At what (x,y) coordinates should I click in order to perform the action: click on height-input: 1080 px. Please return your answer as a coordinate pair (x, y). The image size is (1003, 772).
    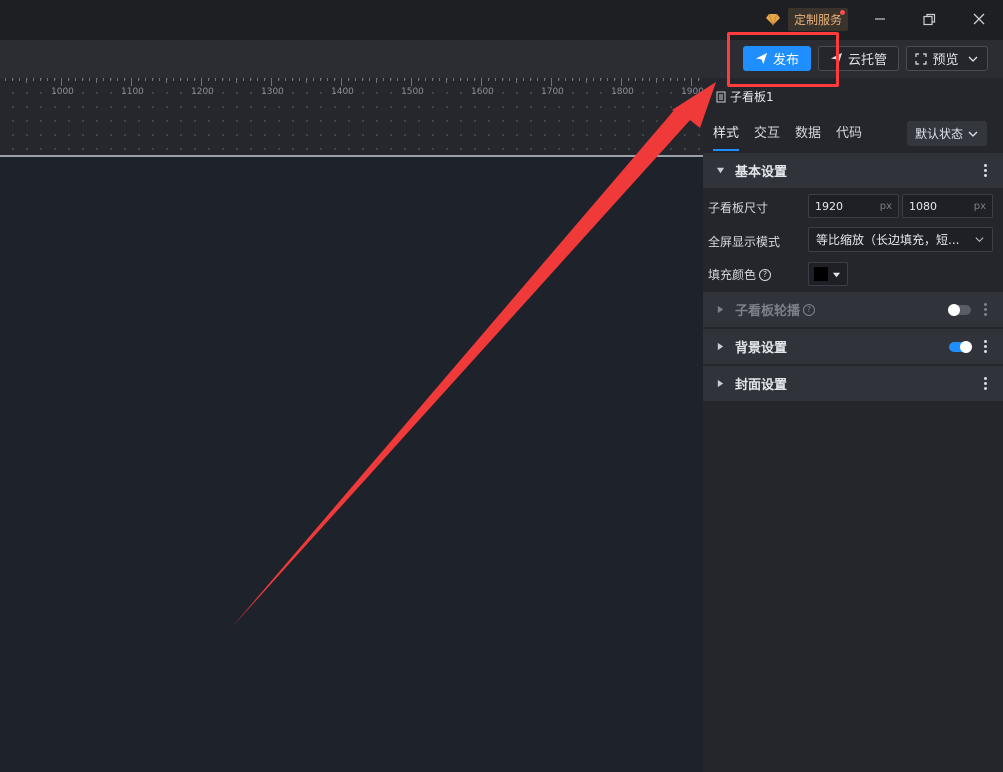
    Looking at the image, I should click on (947, 206).